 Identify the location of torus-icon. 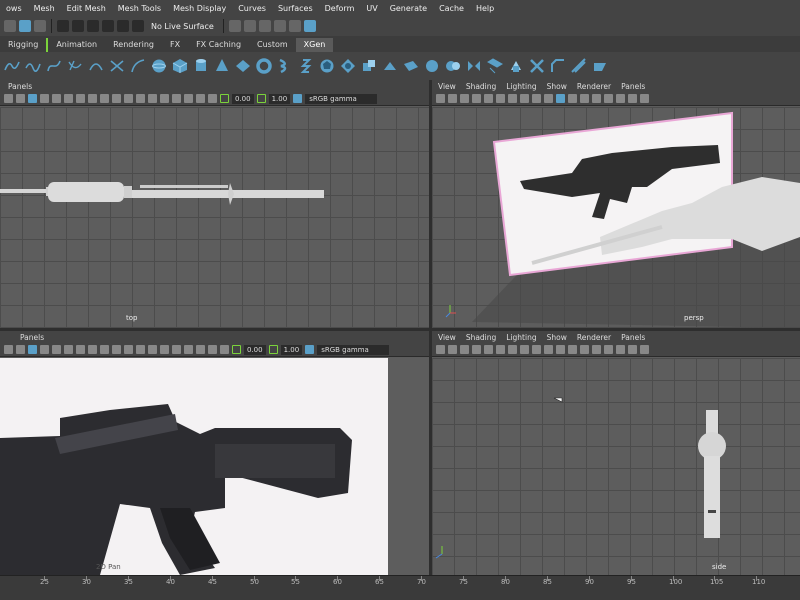
(264, 66).